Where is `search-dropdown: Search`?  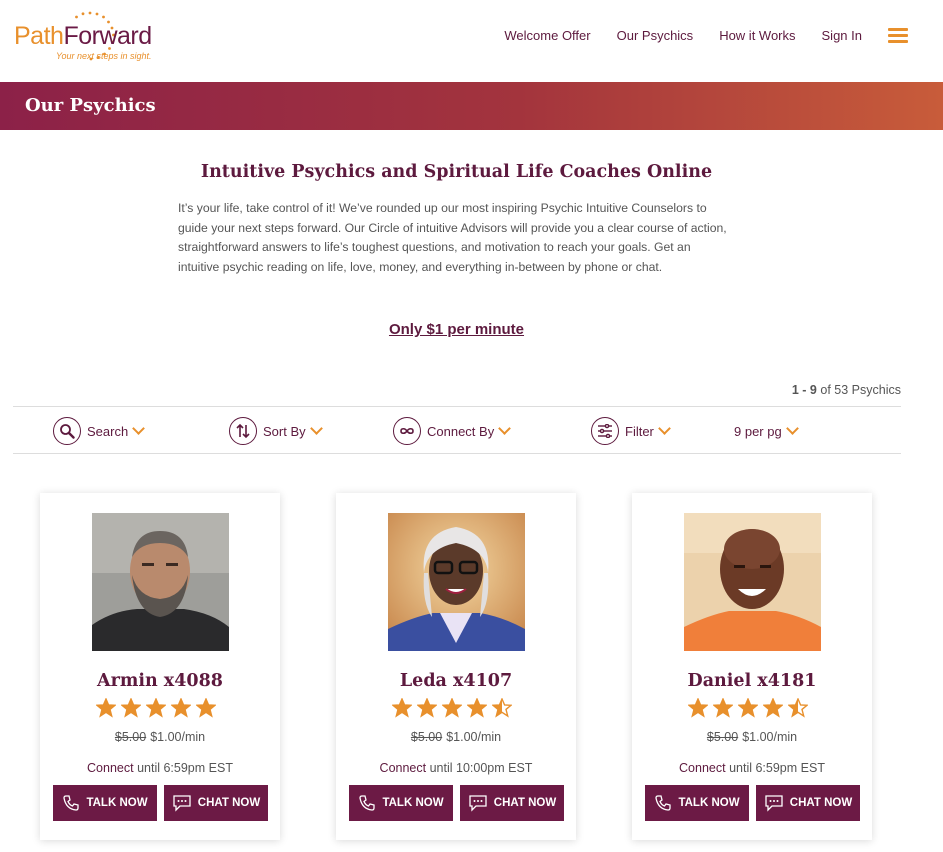 search-dropdown: Search is located at coordinates (99, 431).